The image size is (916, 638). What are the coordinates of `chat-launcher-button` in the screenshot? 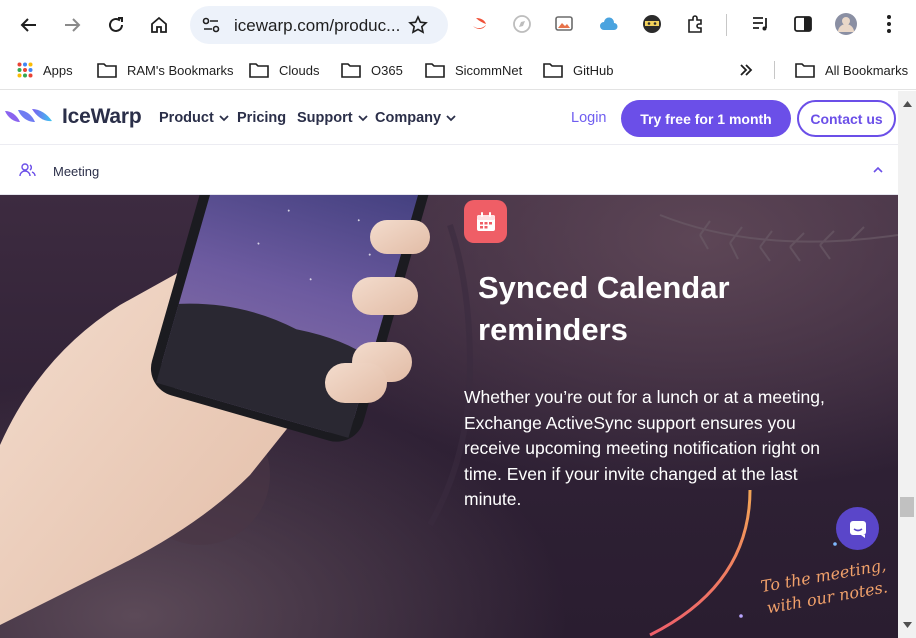 It's located at (857, 528).